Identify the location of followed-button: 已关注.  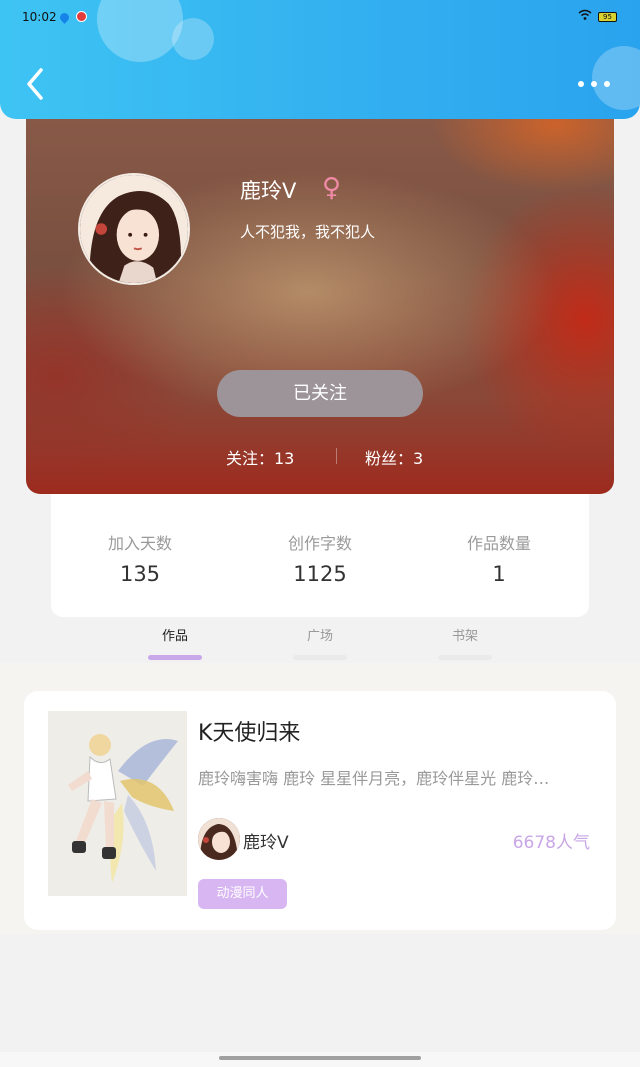
(320, 393).